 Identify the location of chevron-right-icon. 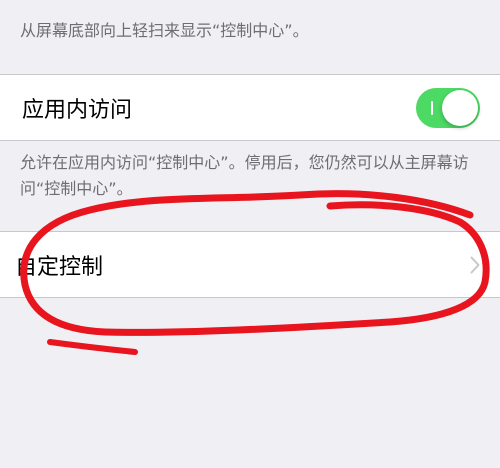
(475, 264).